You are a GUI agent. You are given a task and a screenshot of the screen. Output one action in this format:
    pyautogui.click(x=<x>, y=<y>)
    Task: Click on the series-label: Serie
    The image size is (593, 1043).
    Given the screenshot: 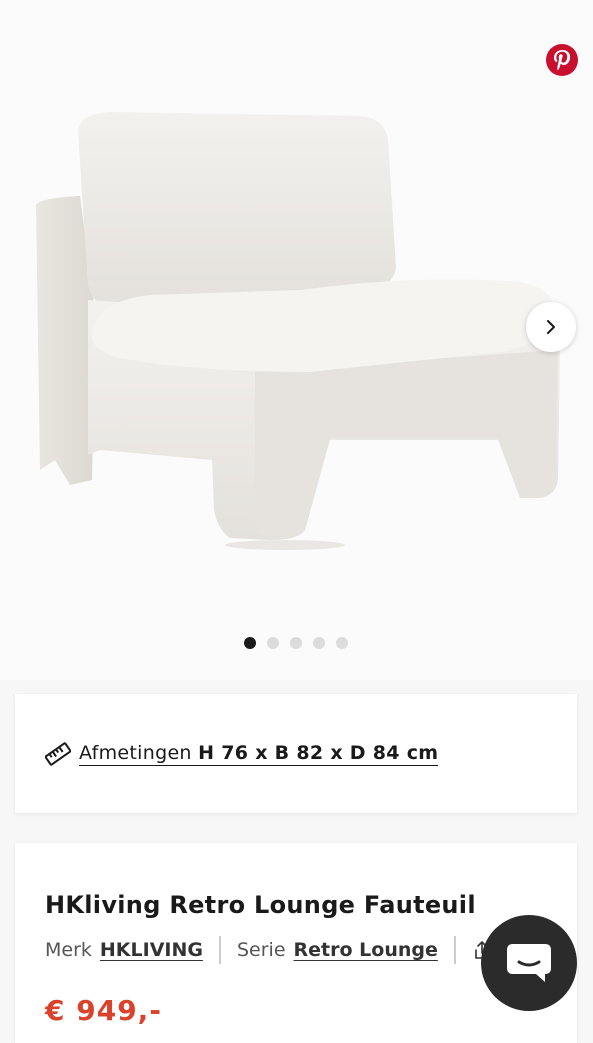 What is the action you would take?
    pyautogui.click(x=261, y=950)
    